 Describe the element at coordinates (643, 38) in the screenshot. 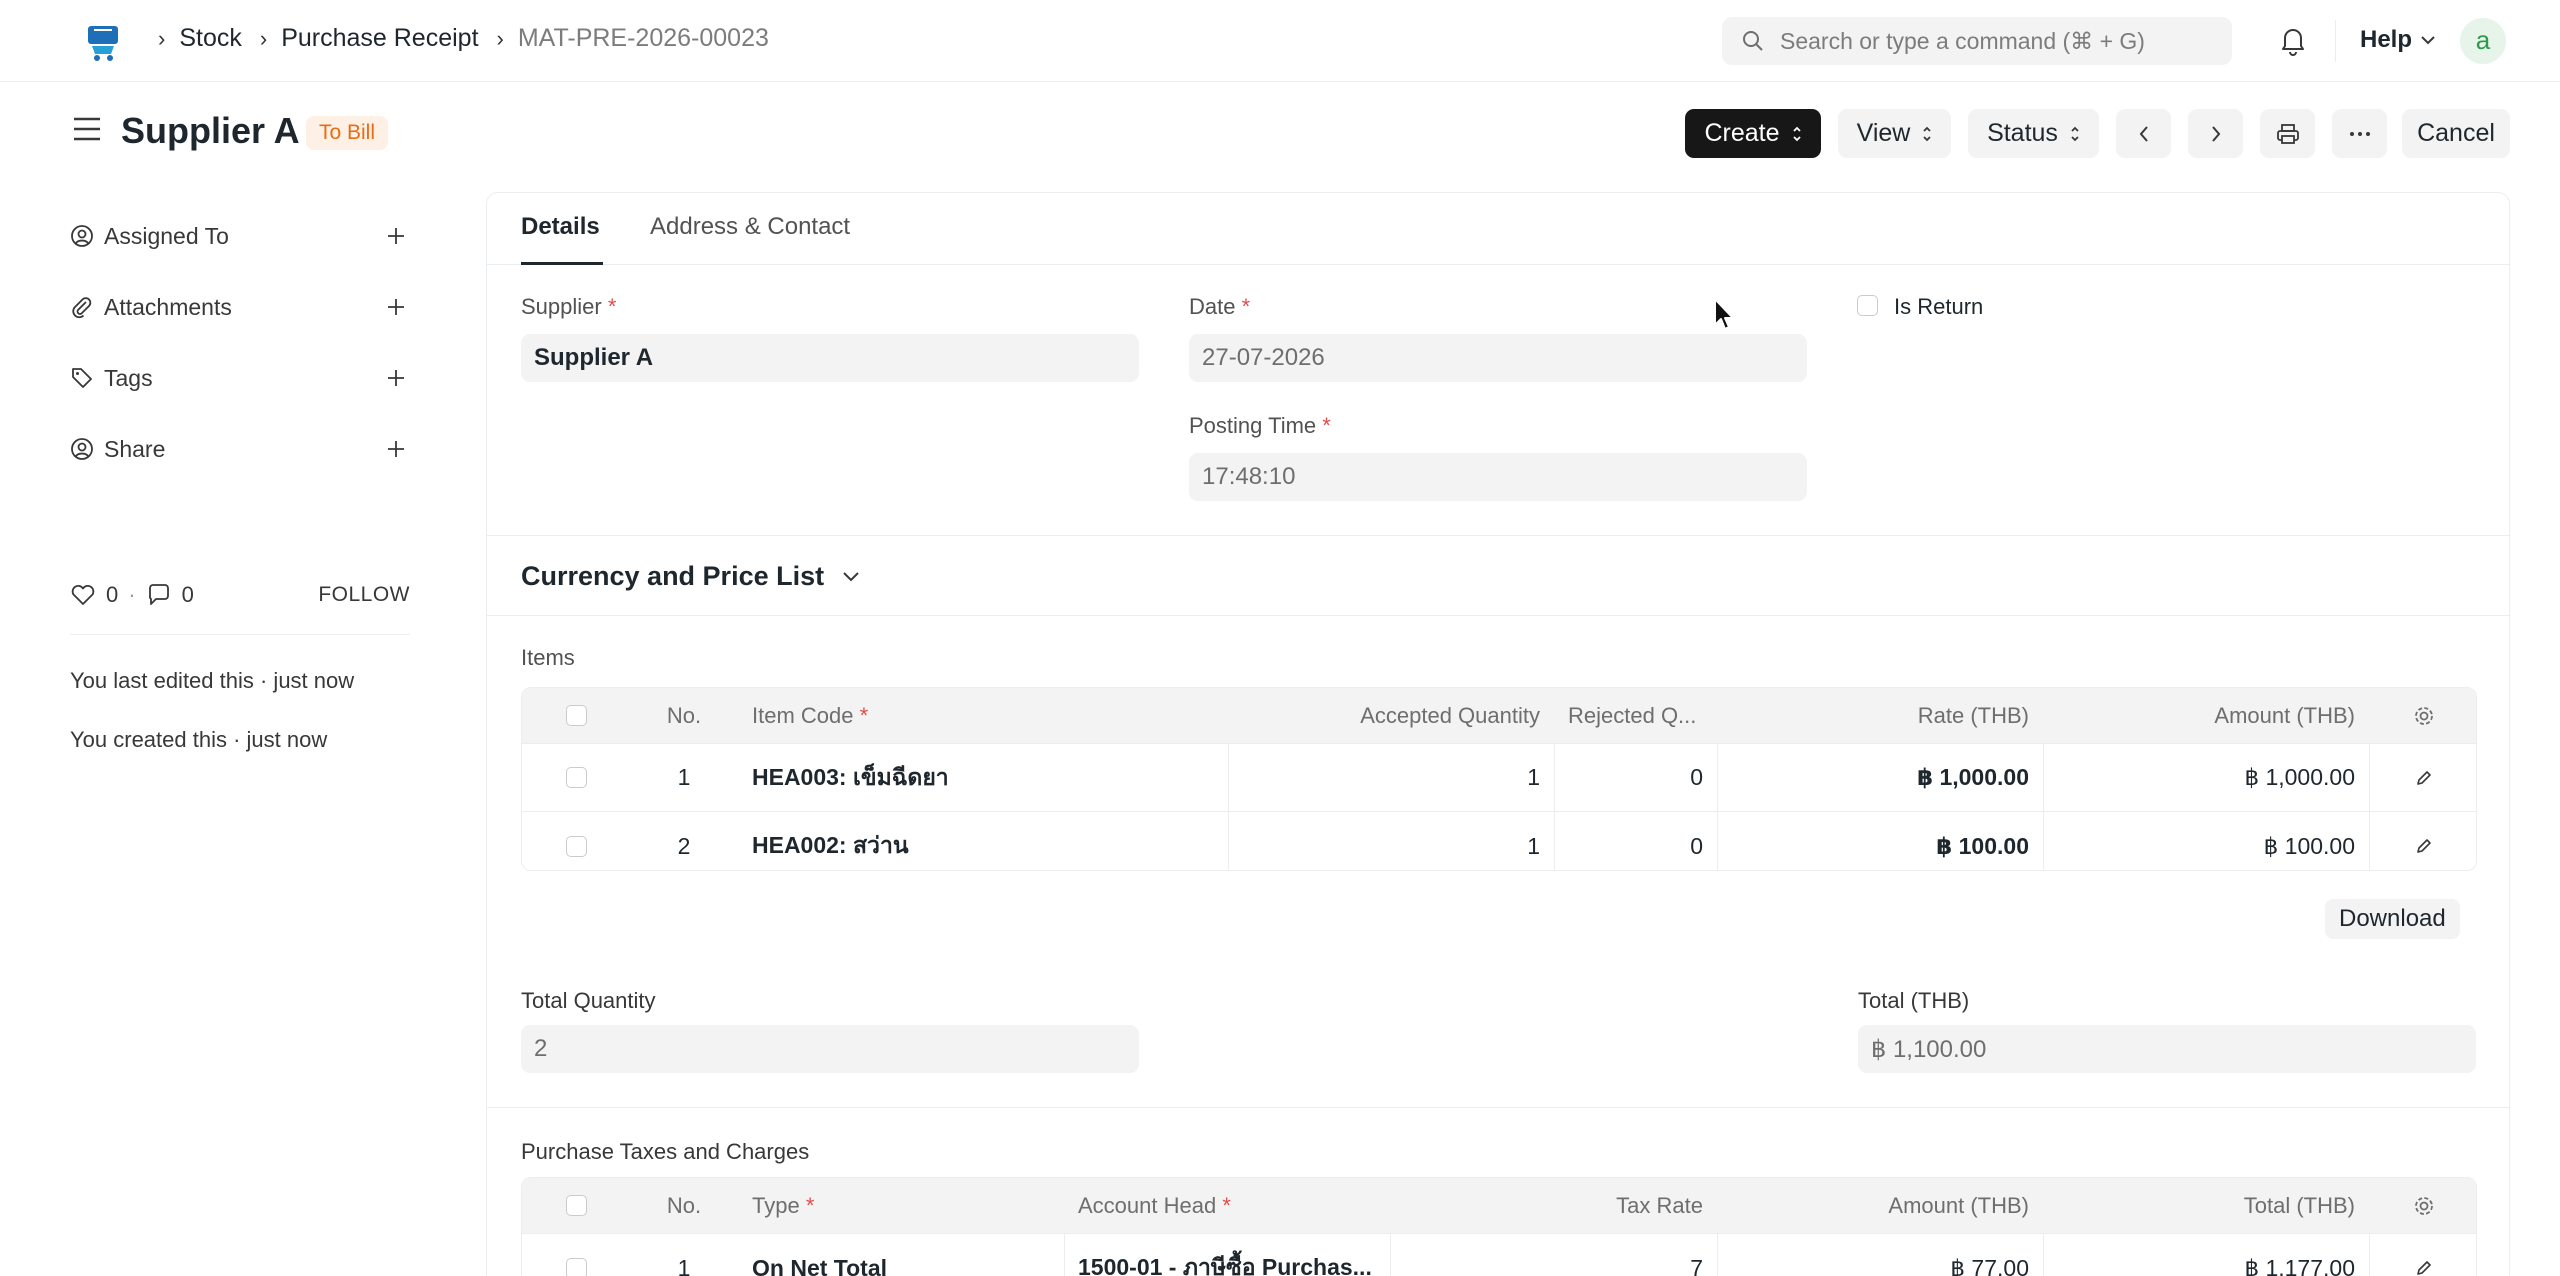

I see `breadcrumb-current-document: MAT-PRE-2026-00023` at that location.